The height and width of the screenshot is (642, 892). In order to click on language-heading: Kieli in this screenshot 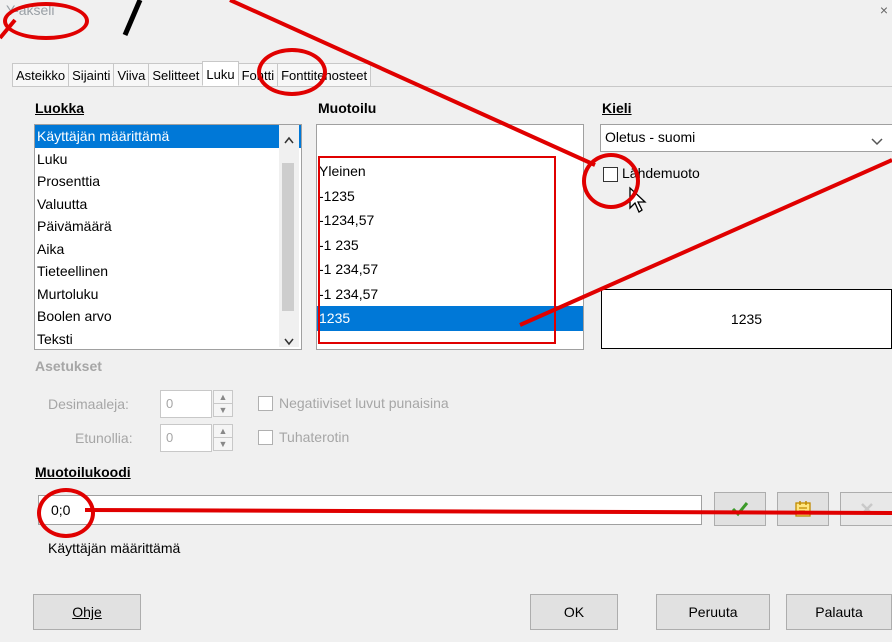, I will do `click(617, 108)`.